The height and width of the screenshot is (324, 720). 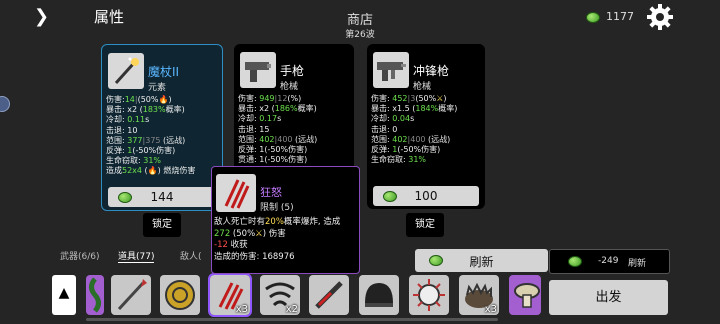 I want to click on refresh-alt-label: 刷新, so click(x=637, y=264).